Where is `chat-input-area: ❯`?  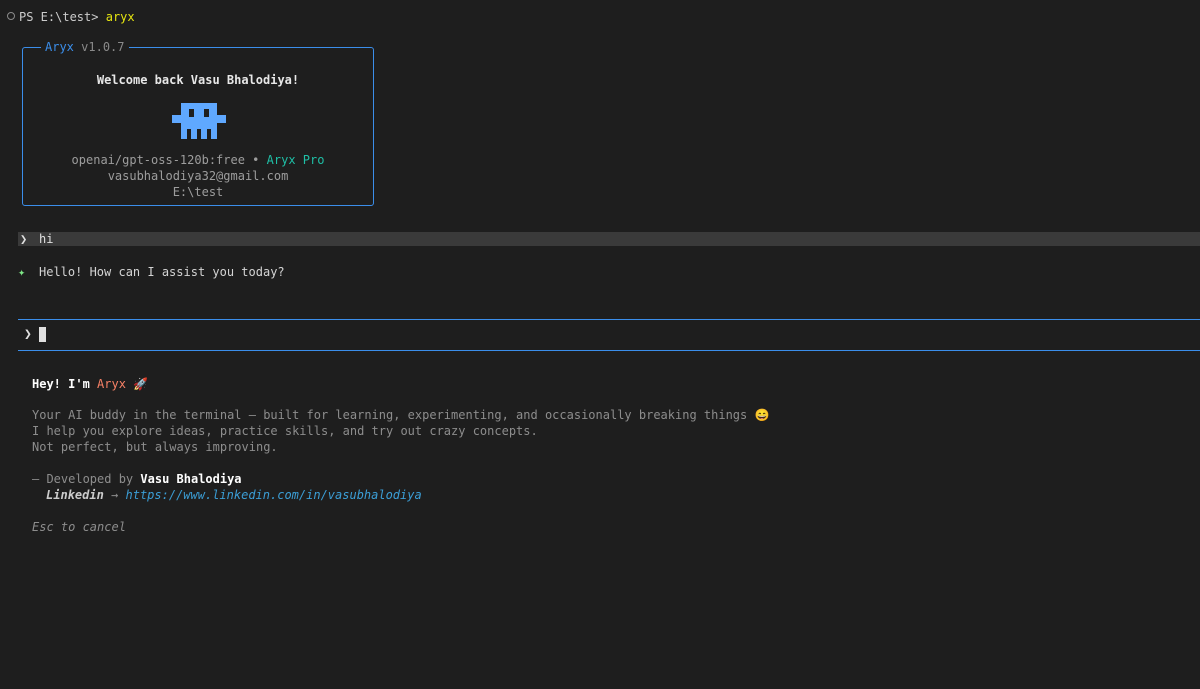 chat-input-area: ❯ is located at coordinates (609, 335).